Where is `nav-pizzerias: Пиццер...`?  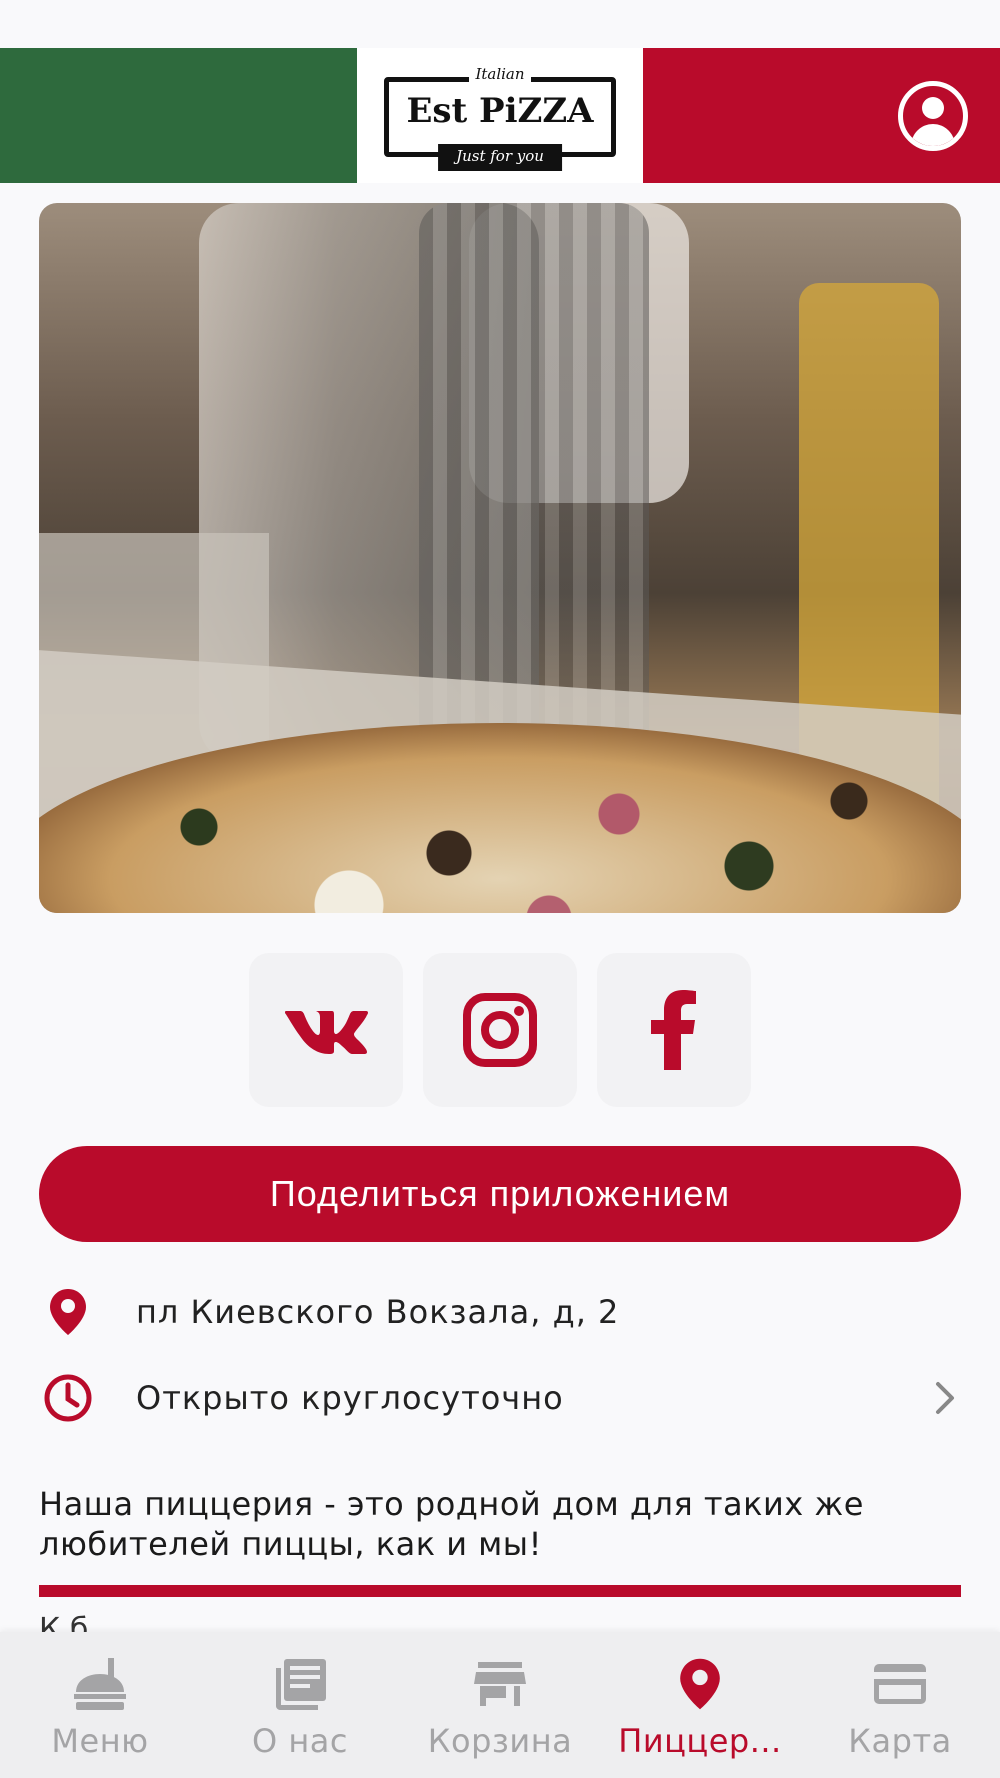 nav-pizzerias: Пиццер... is located at coordinates (700, 1705).